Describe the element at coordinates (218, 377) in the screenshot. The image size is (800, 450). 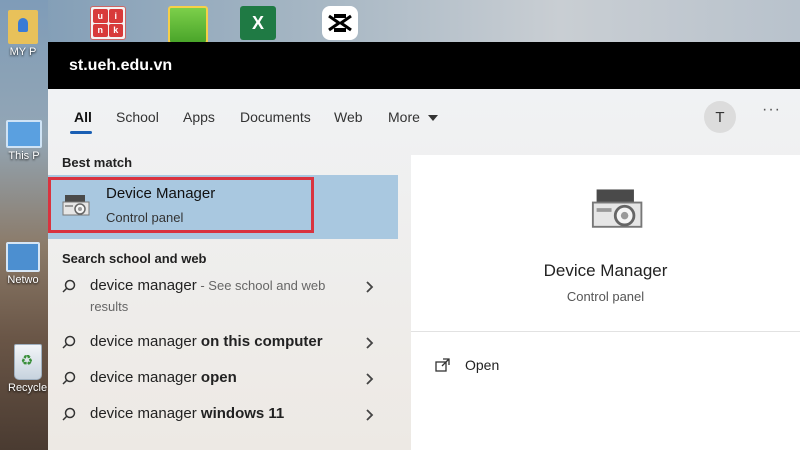
I see `query-suffix: open` at that location.